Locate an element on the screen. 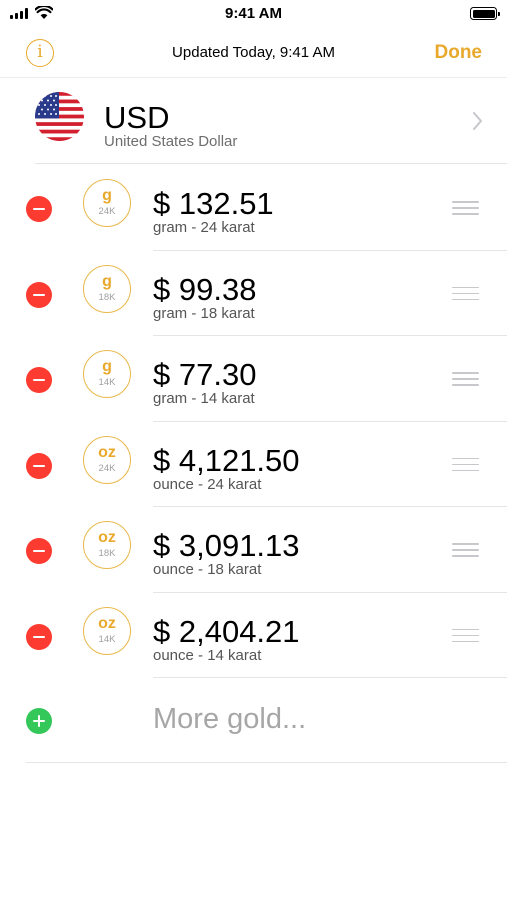  status-bar: 9:41 AM is located at coordinates (253, 14).